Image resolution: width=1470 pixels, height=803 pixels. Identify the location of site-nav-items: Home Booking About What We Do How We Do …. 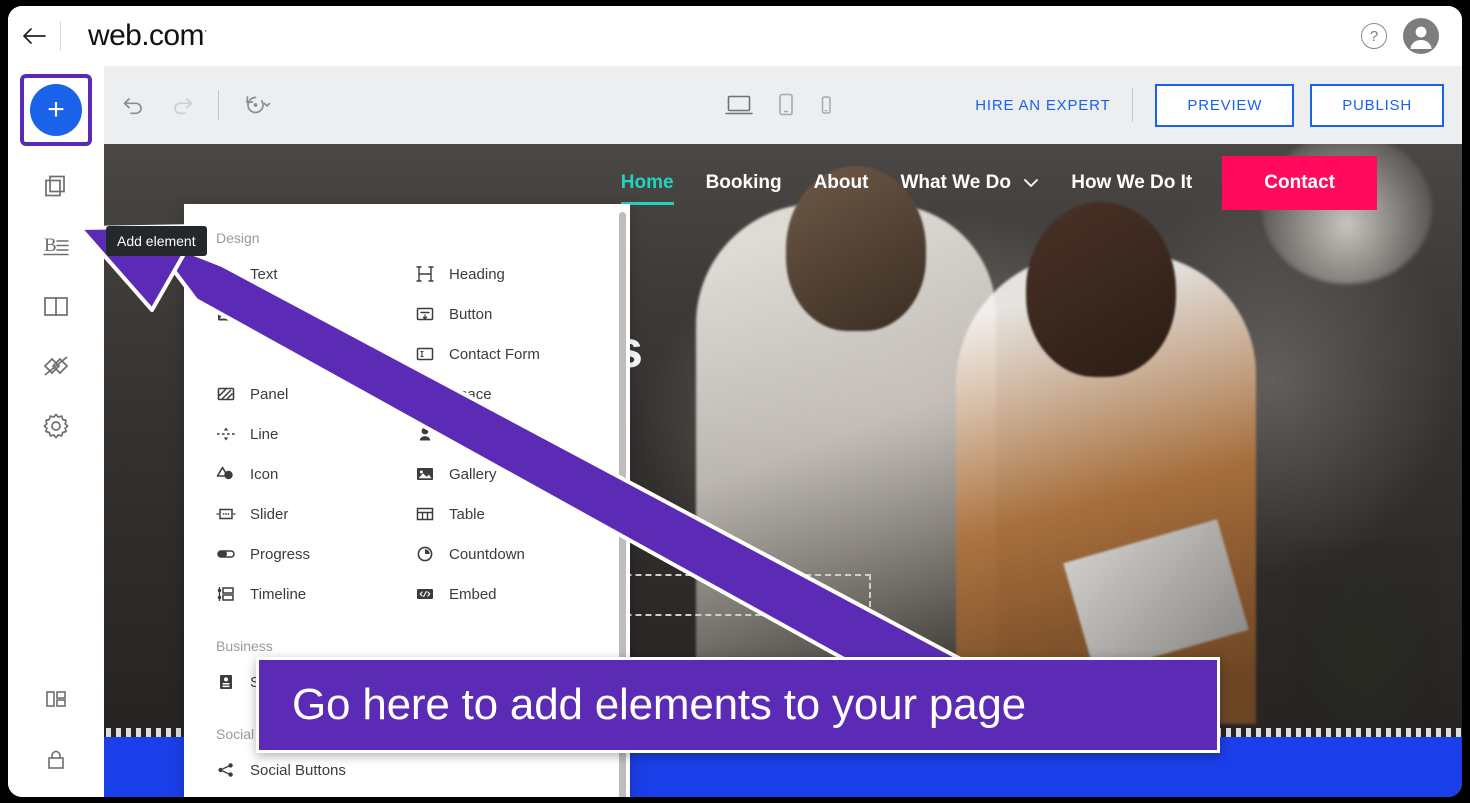
(906, 188).